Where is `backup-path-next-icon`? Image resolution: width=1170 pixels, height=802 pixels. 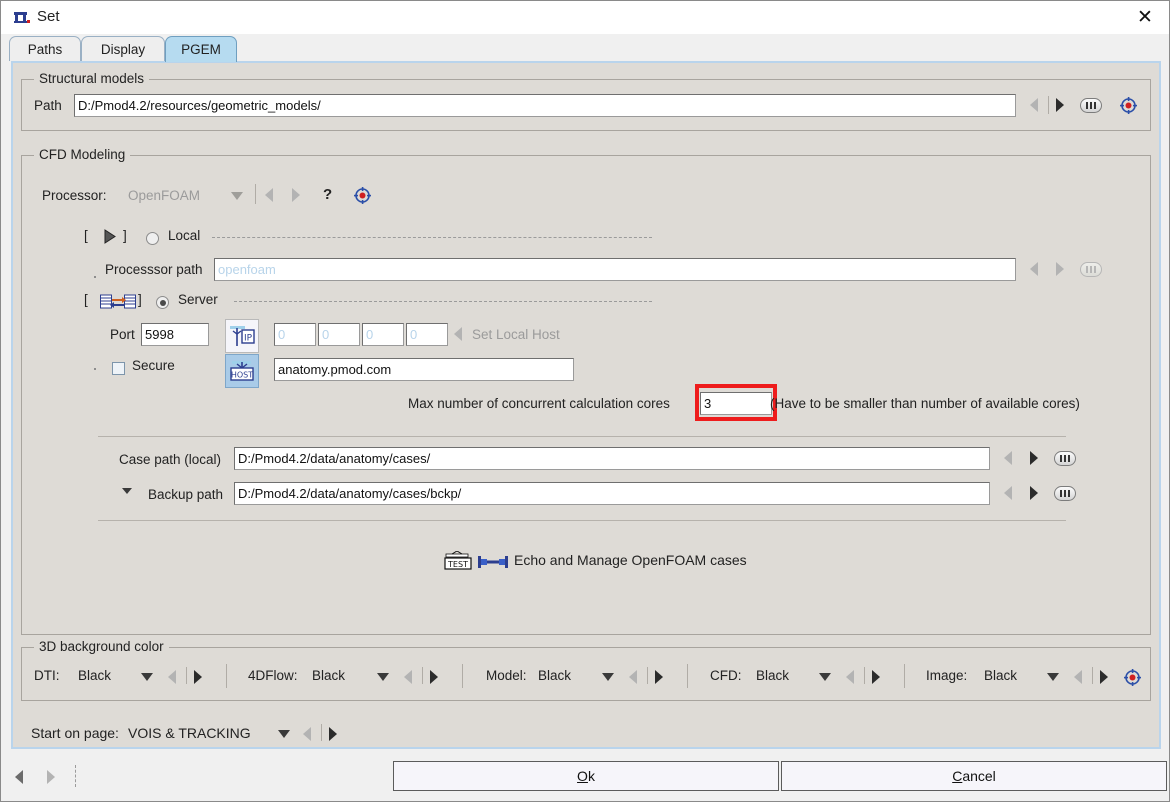 backup-path-next-icon is located at coordinates (1035, 493).